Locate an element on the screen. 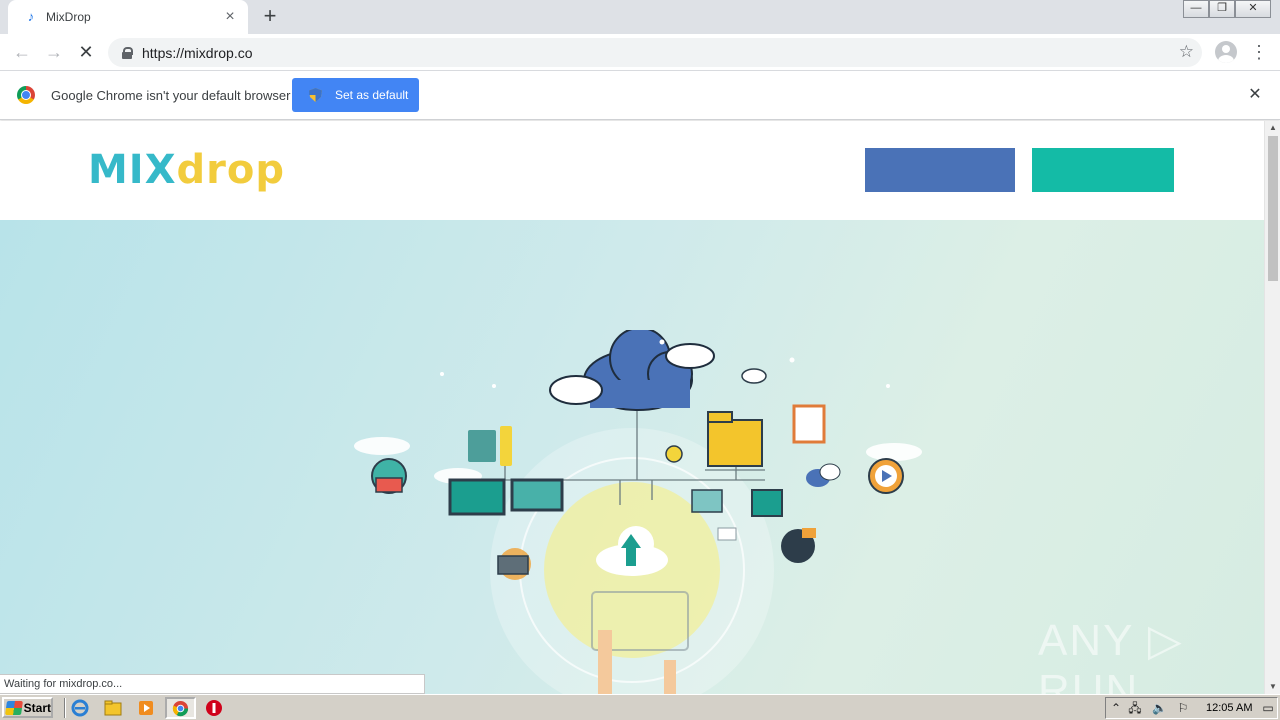  file-explorer-icon is located at coordinates (113, 708).